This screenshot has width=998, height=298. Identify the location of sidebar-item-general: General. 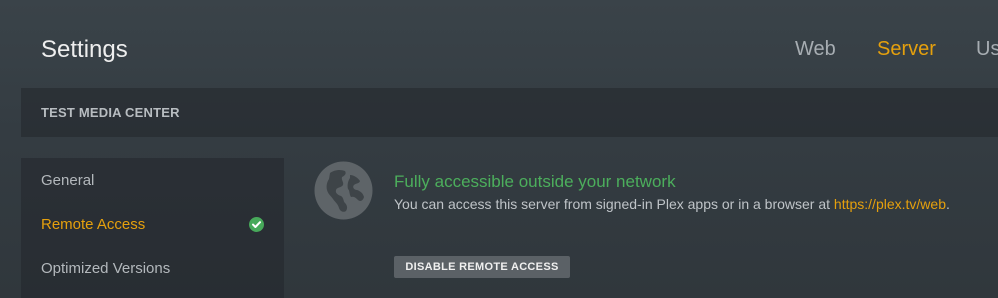
(152, 180).